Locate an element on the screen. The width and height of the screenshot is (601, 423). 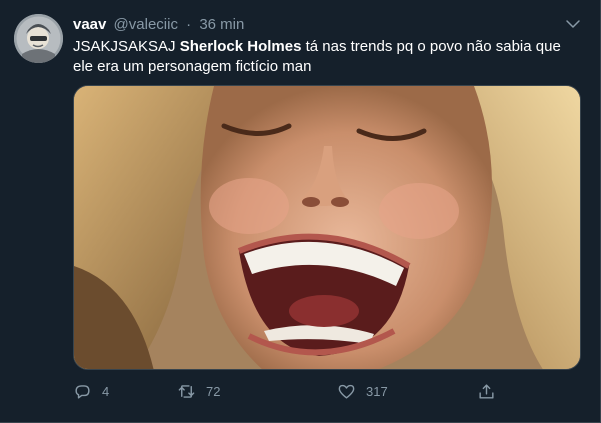
avatar is located at coordinates (38, 38).